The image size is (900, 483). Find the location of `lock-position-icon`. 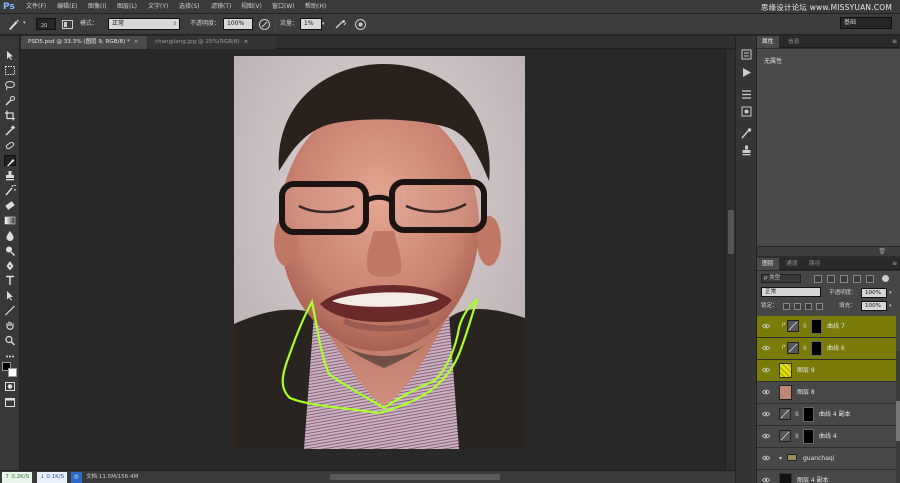

lock-position-icon is located at coordinates (808, 306).